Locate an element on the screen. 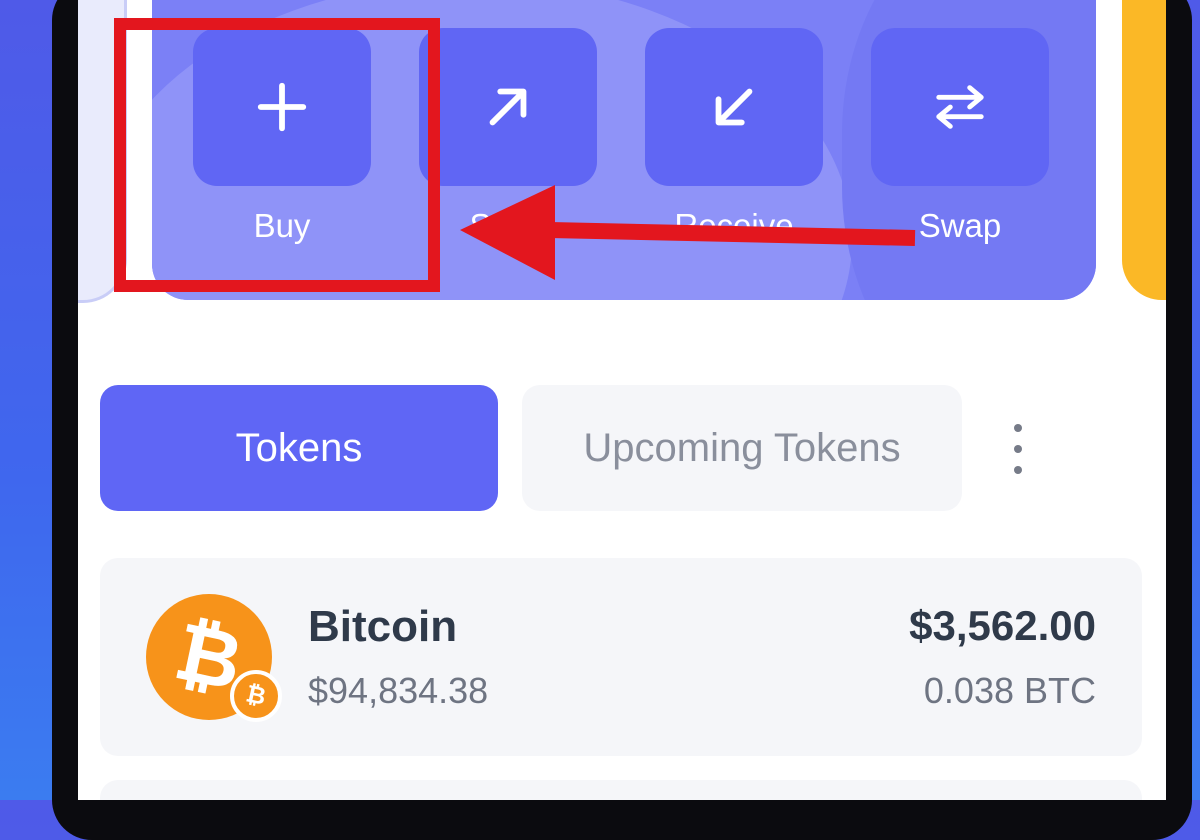  arrow-down-left-icon is located at coordinates (734, 107).